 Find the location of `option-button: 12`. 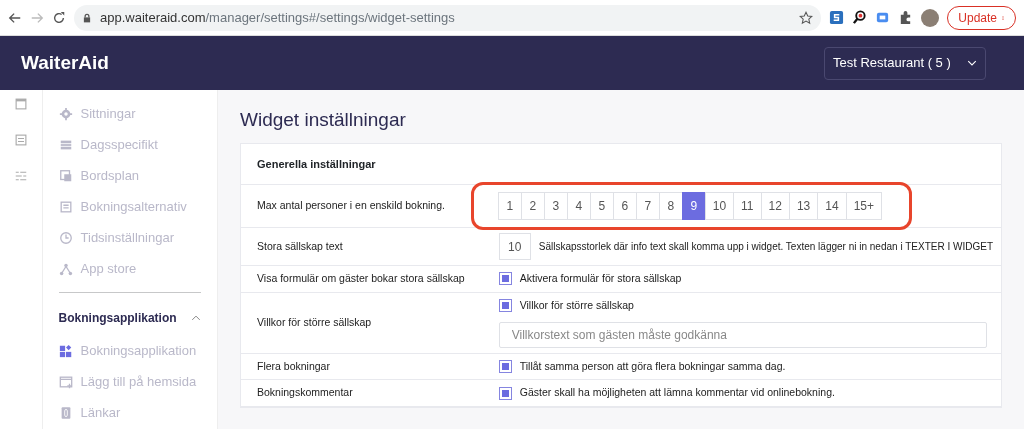

option-button: 12 is located at coordinates (775, 206).